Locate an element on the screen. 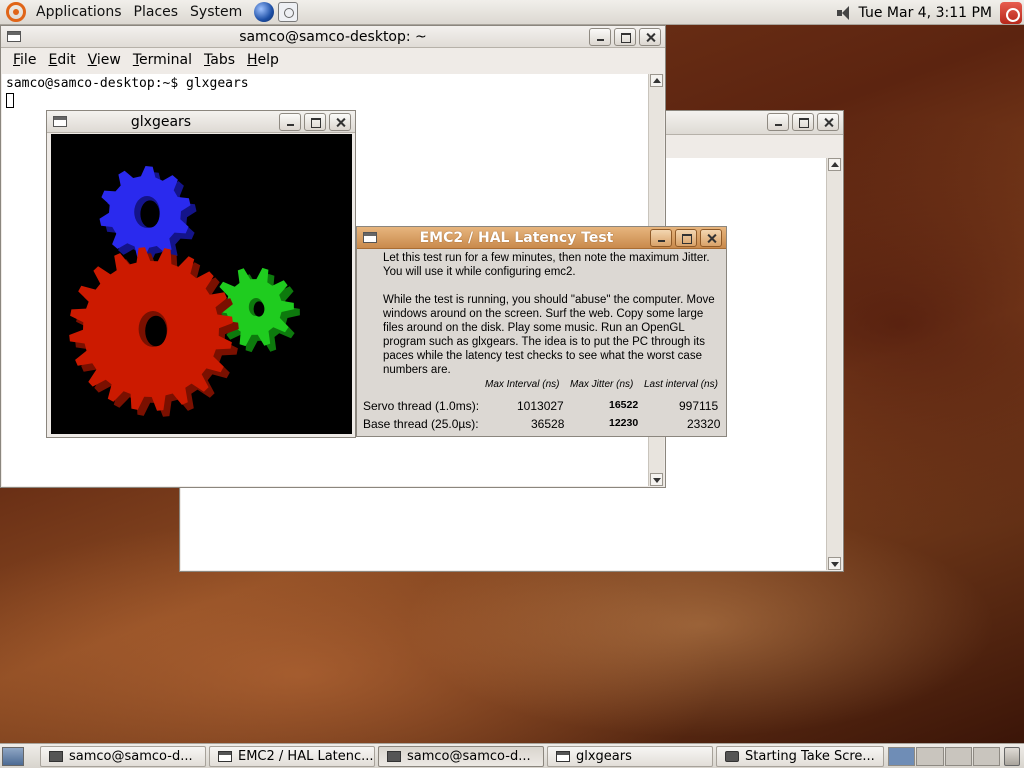 Image resolution: width=1024 pixels, height=768 pixels. menu-tabs: Tabs is located at coordinates (219, 60).